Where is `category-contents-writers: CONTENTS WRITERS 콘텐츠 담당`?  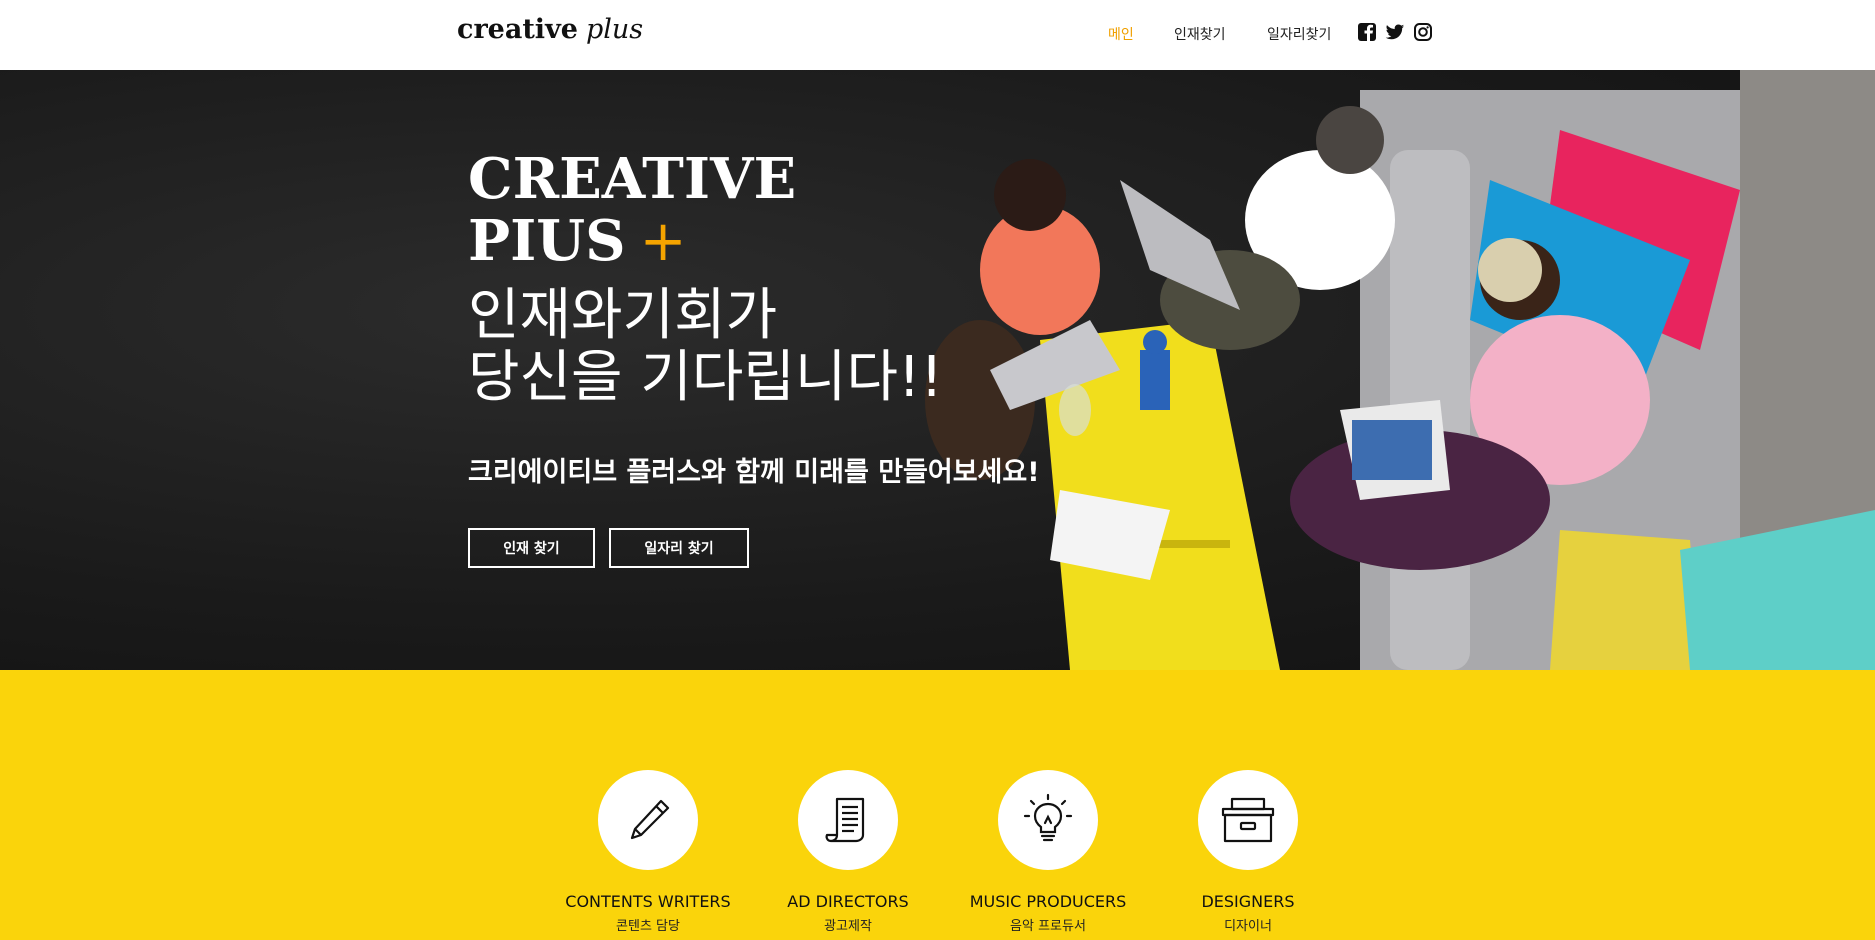 category-contents-writers: CONTENTS WRITERS 콘텐츠 담당 is located at coordinates (648, 852).